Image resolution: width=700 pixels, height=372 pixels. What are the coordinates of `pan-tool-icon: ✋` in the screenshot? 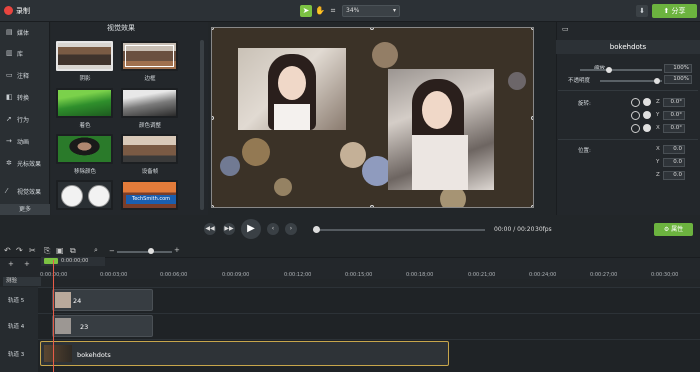 It's located at (320, 11).